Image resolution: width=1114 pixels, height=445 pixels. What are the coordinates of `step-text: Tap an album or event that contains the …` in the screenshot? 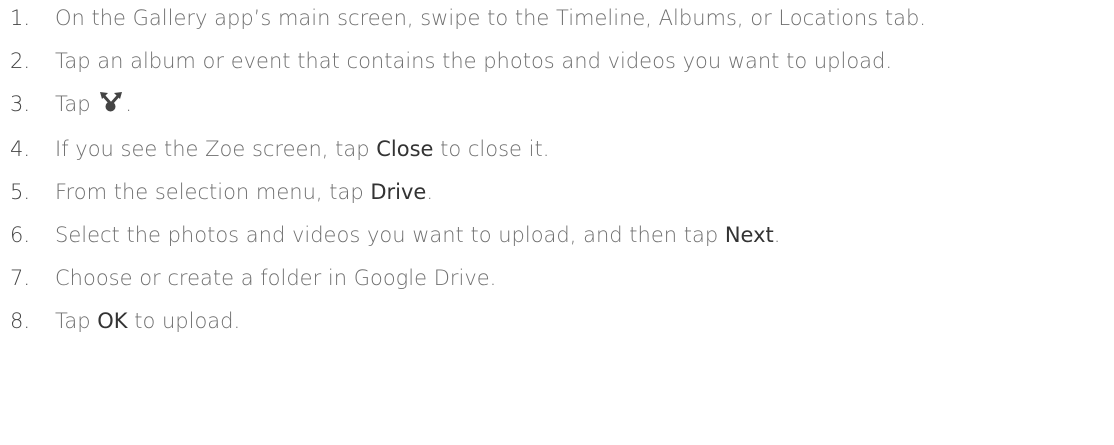 It's located at (474, 61).